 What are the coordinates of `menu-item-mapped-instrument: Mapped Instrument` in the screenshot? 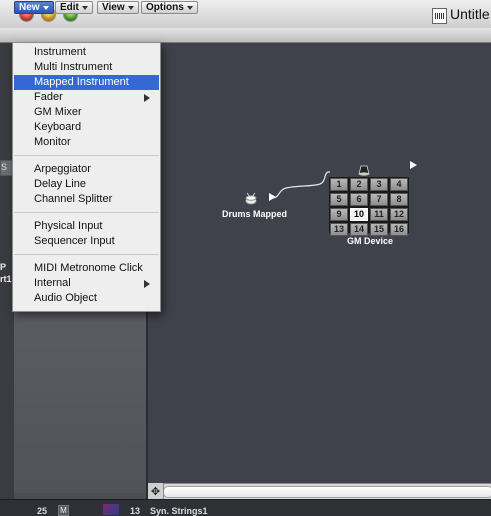 It's located at (86, 82).